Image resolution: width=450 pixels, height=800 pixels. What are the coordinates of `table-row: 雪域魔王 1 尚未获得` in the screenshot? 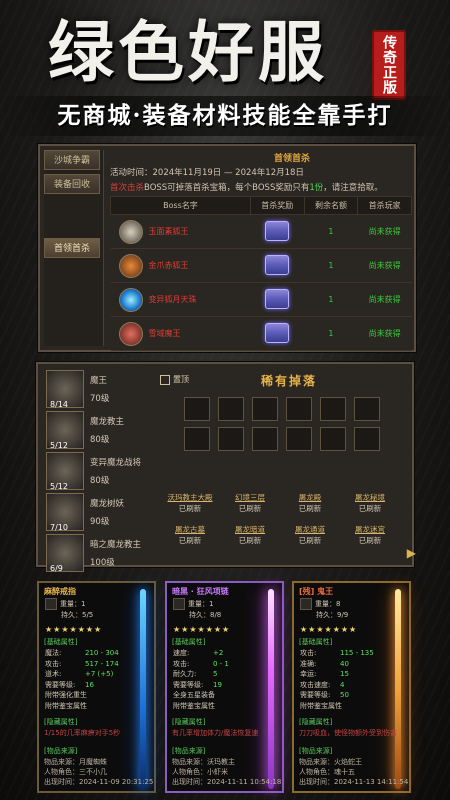 It's located at (261, 333).